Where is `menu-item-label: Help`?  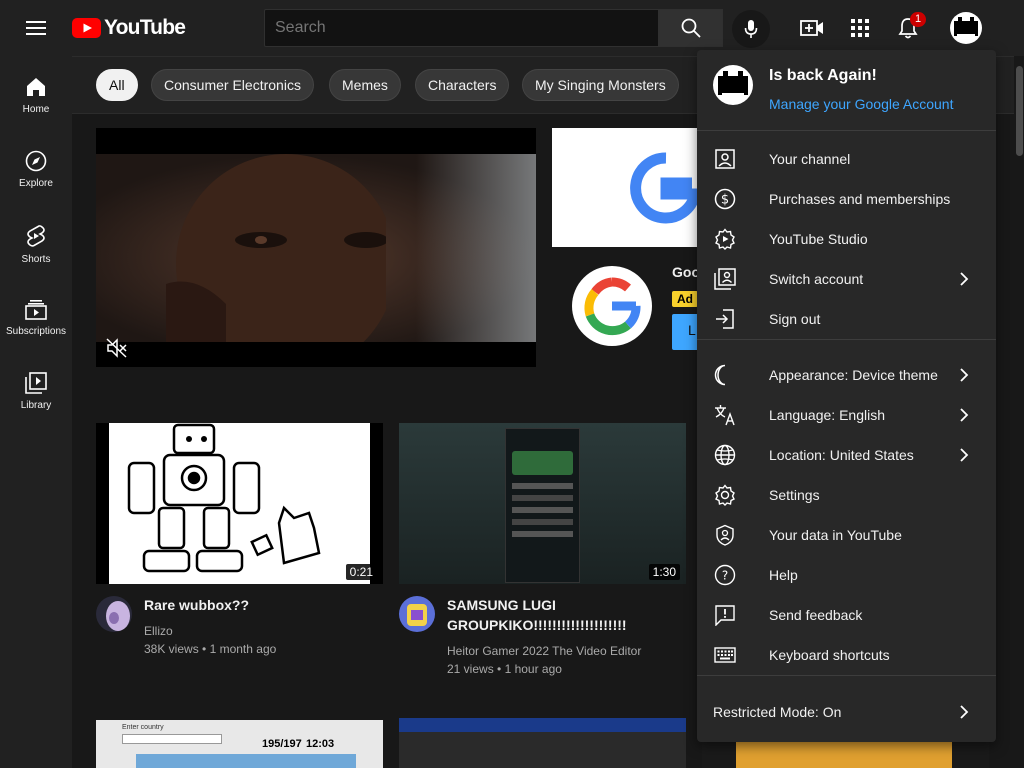 menu-item-label: Help is located at coordinates (783, 575).